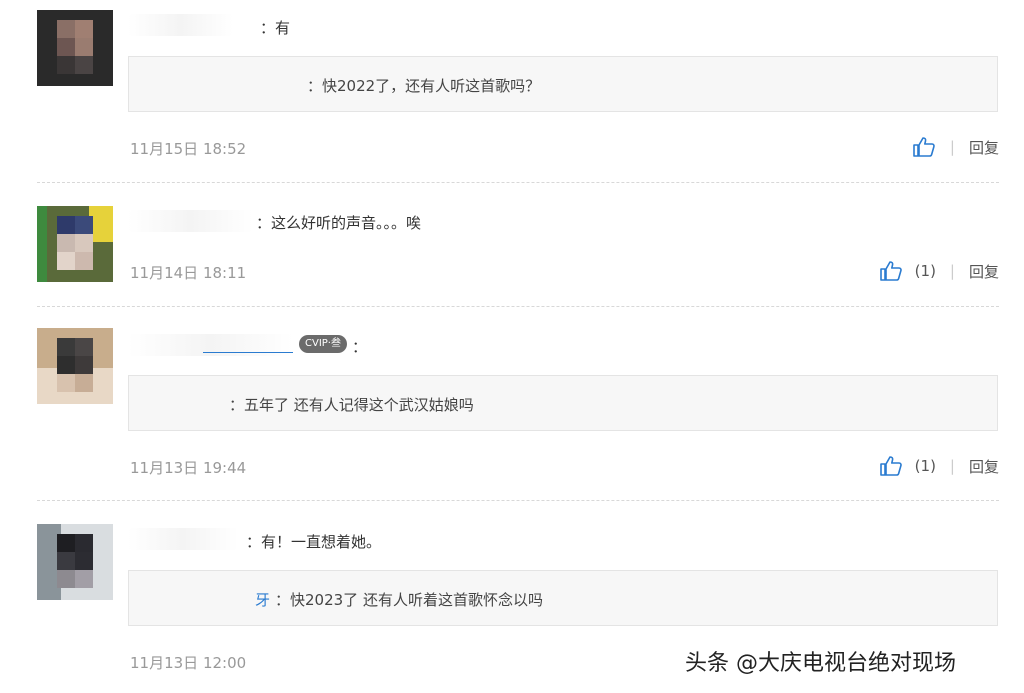  Describe the element at coordinates (248, 352) in the screenshot. I see `username-underline` at that location.